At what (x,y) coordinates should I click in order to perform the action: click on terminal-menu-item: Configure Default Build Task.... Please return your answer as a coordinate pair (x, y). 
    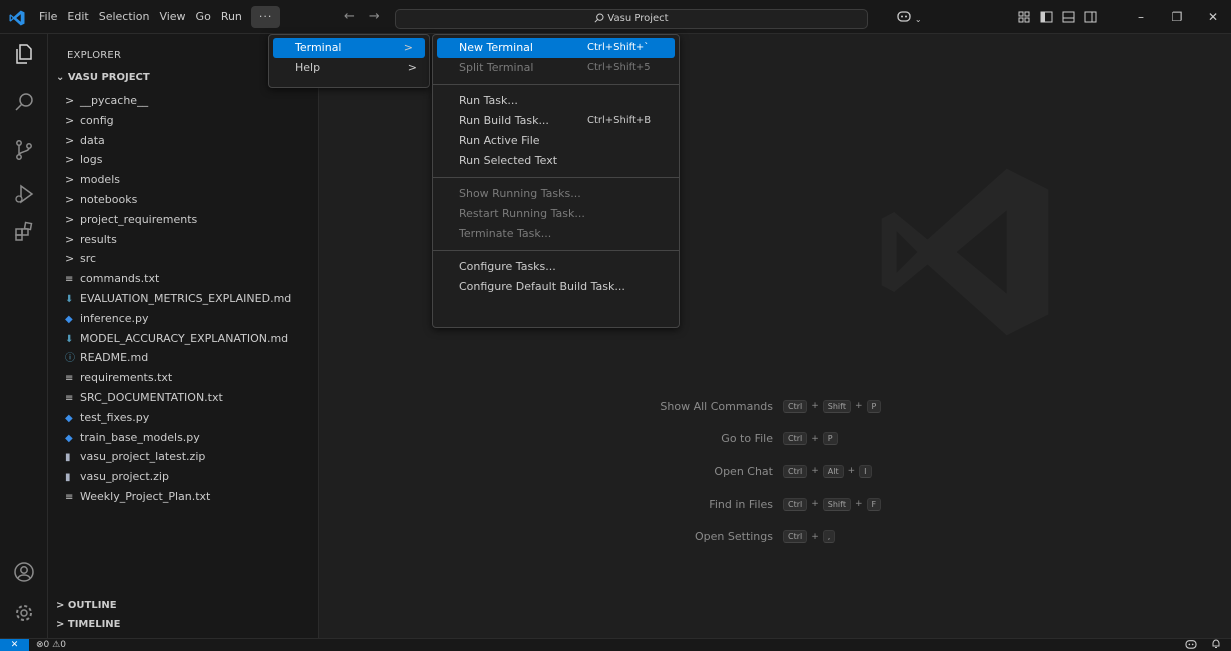
    Looking at the image, I should click on (556, 287).